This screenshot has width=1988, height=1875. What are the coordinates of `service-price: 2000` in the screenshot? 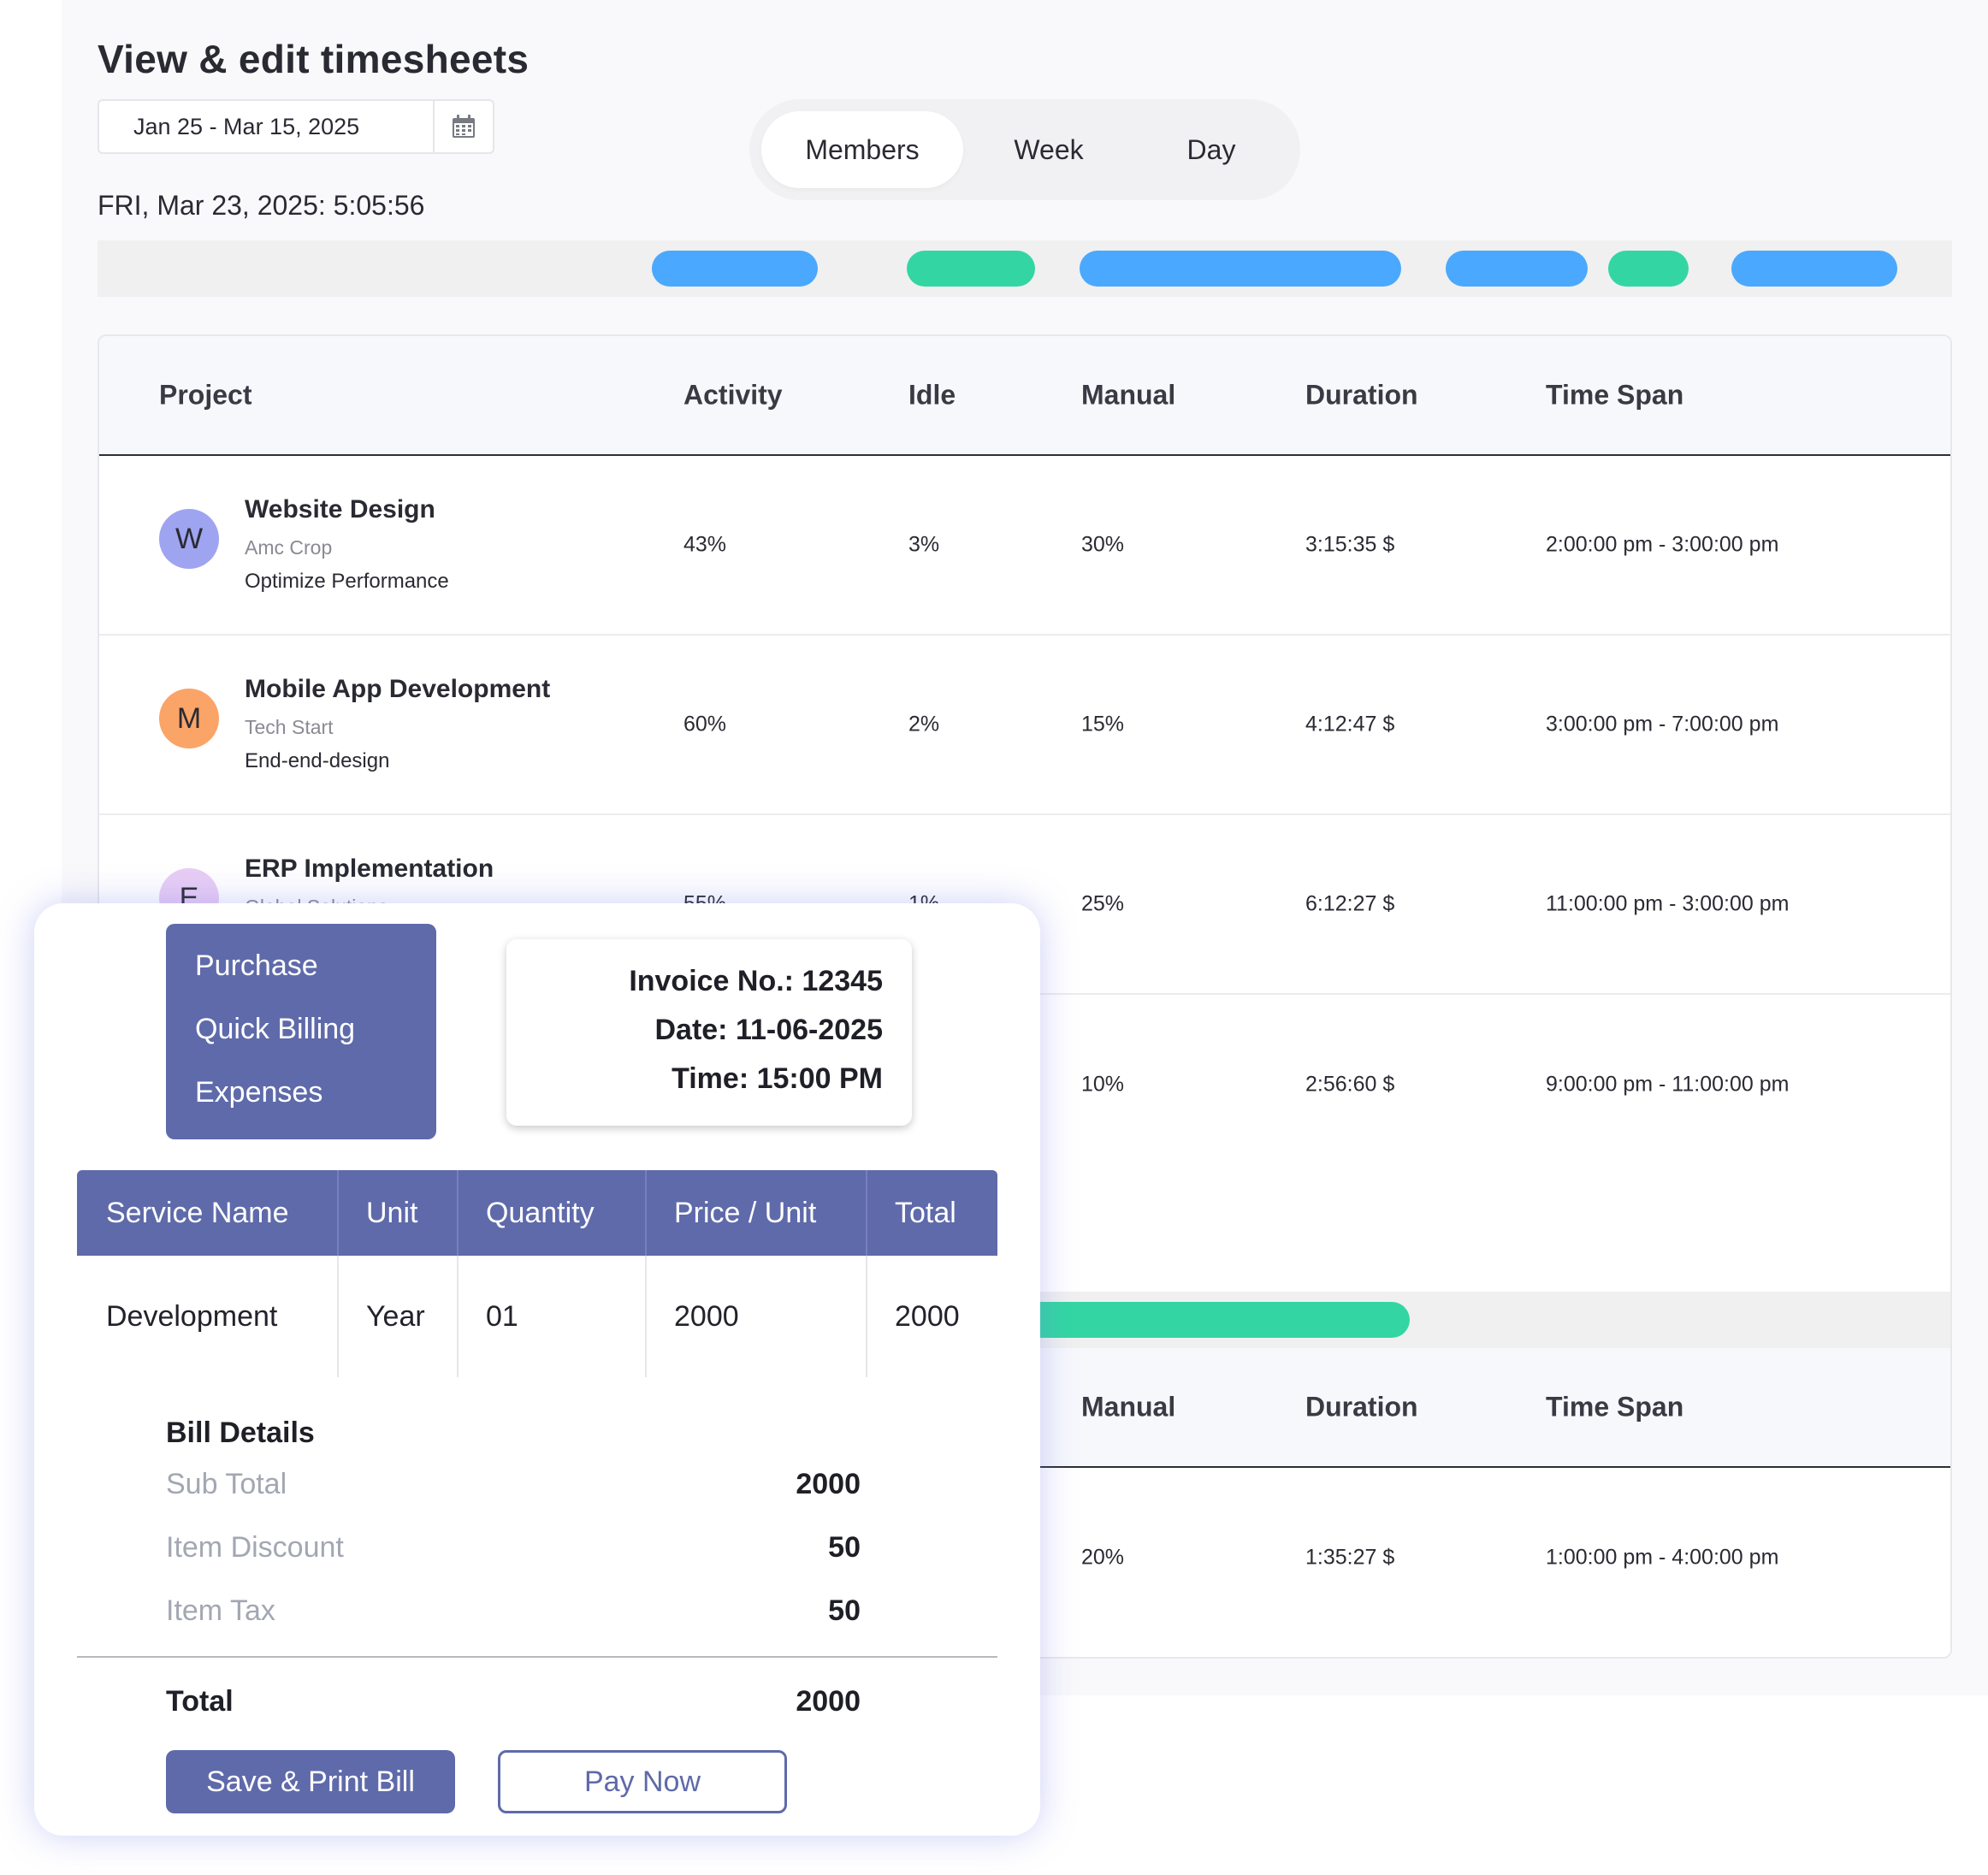 It's located at (706, 1316).